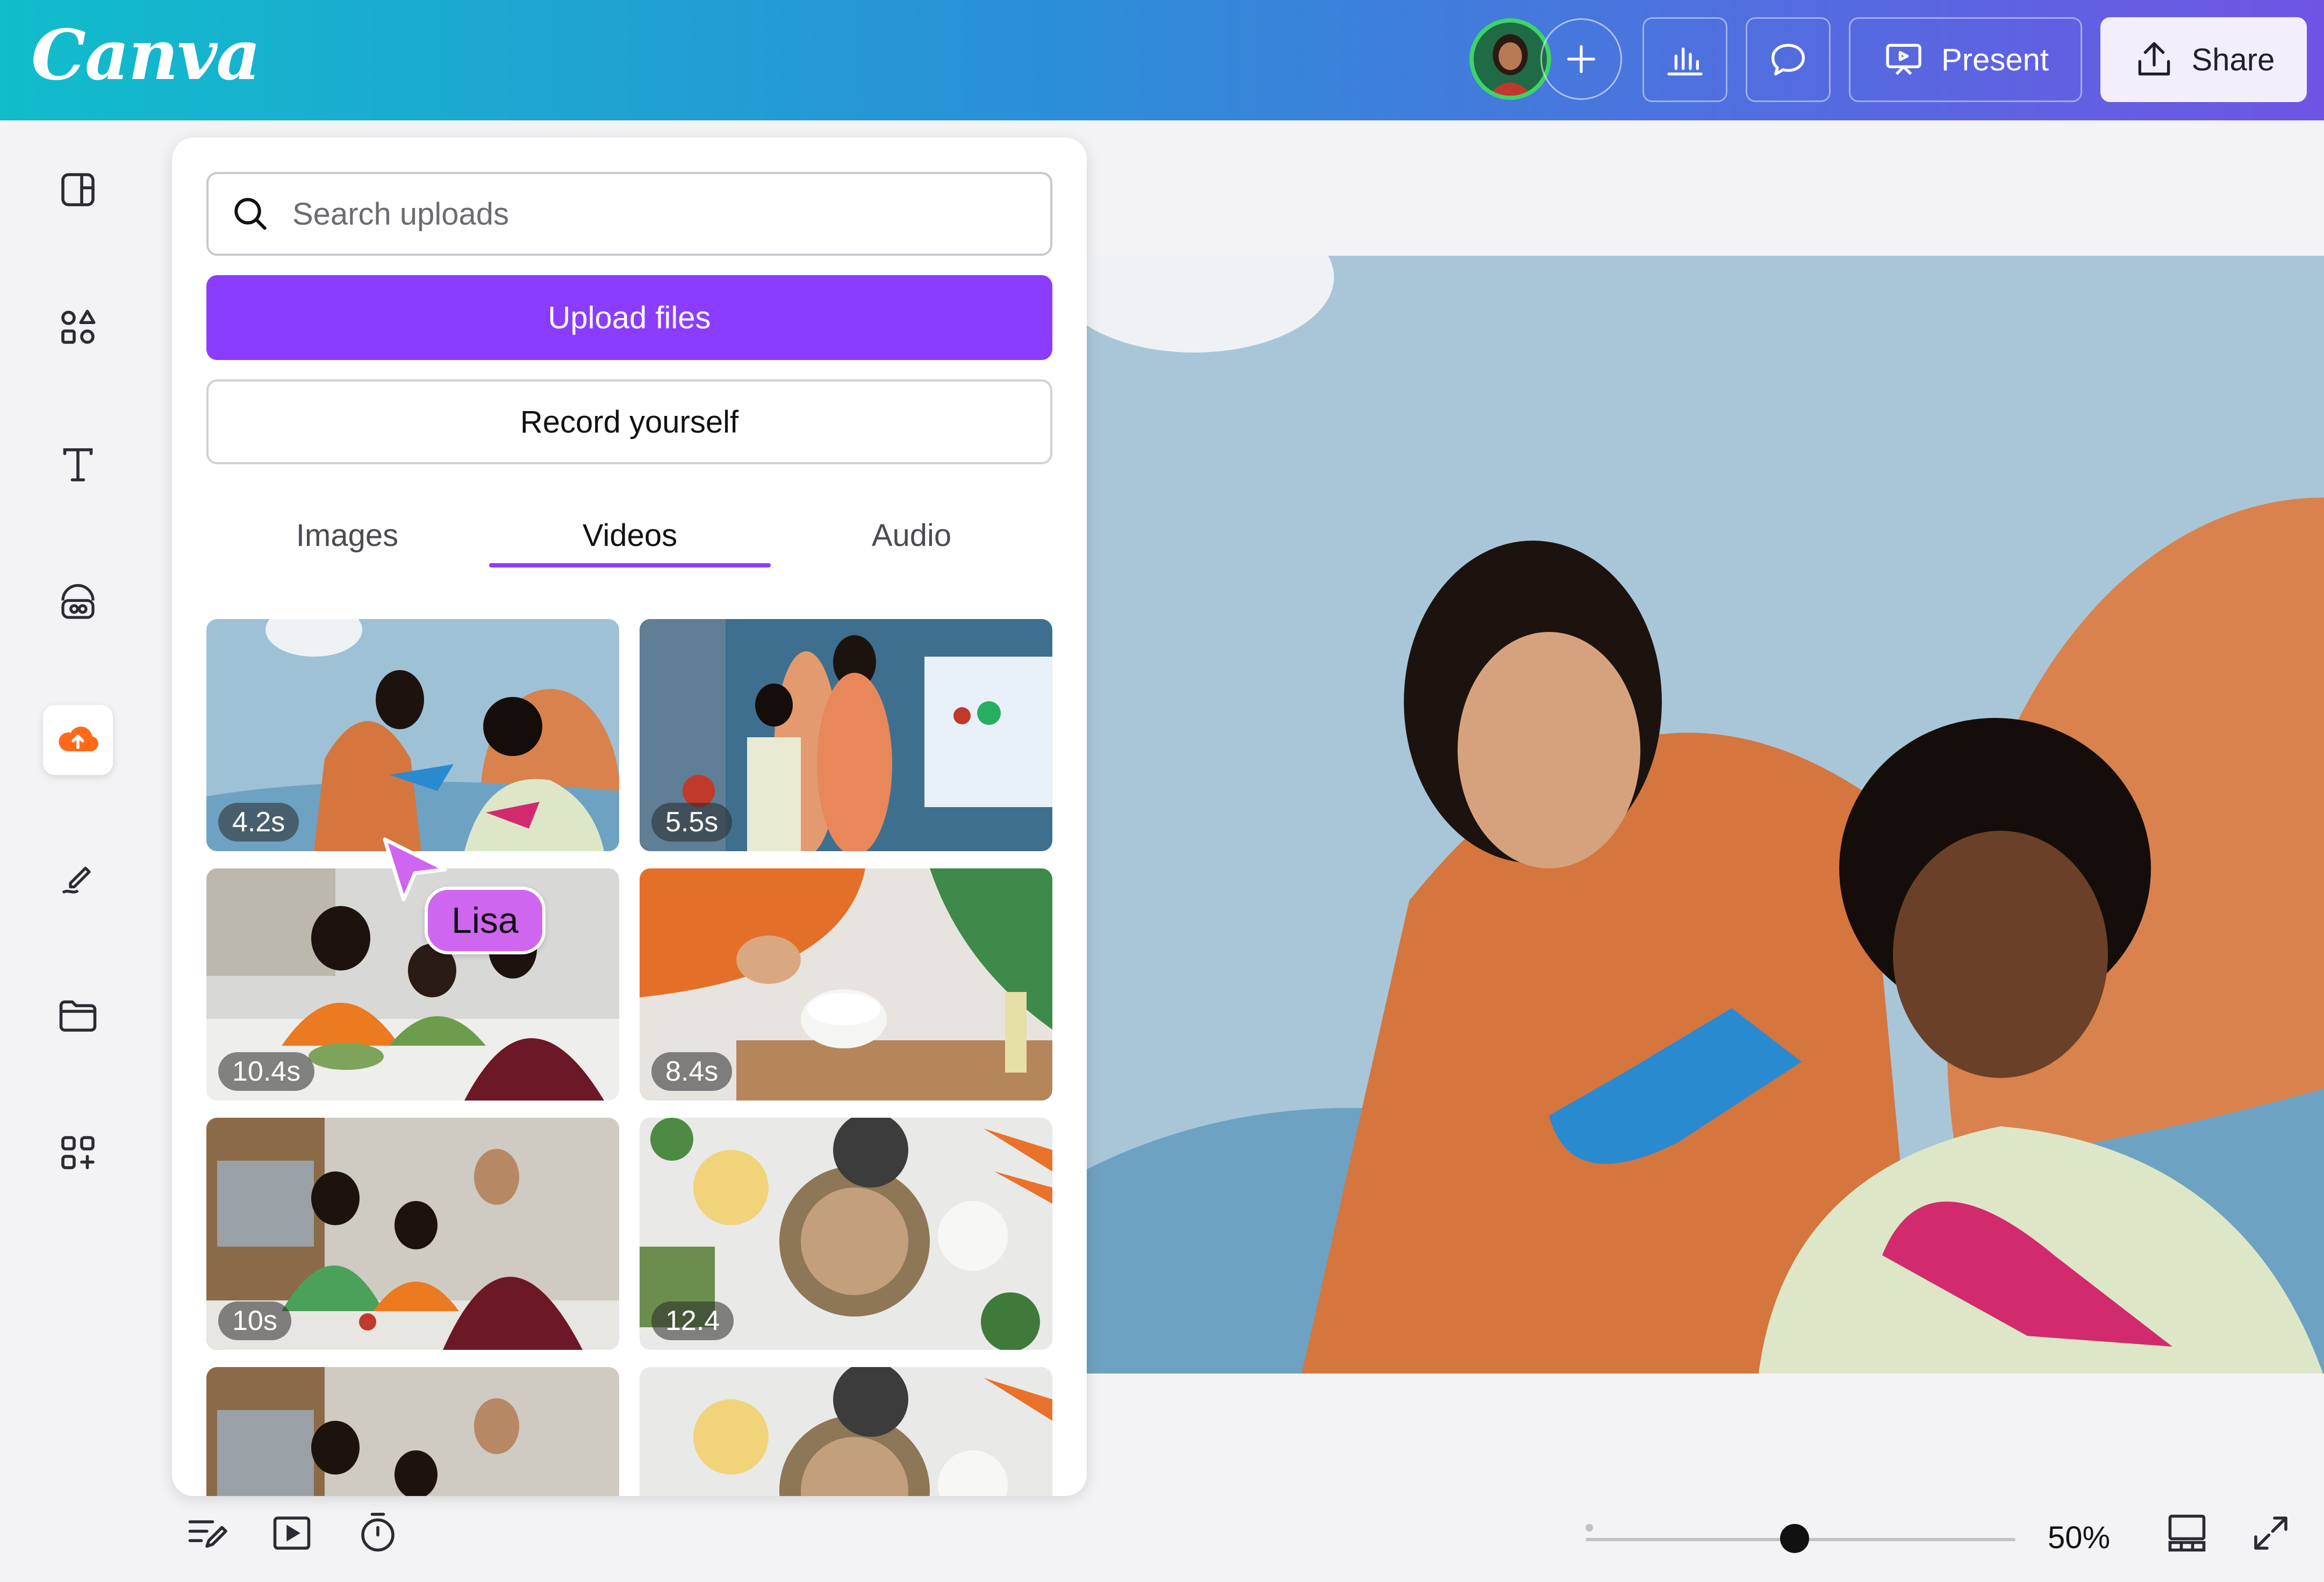  I want to click on sidebar-item-design, so click(78, 190).